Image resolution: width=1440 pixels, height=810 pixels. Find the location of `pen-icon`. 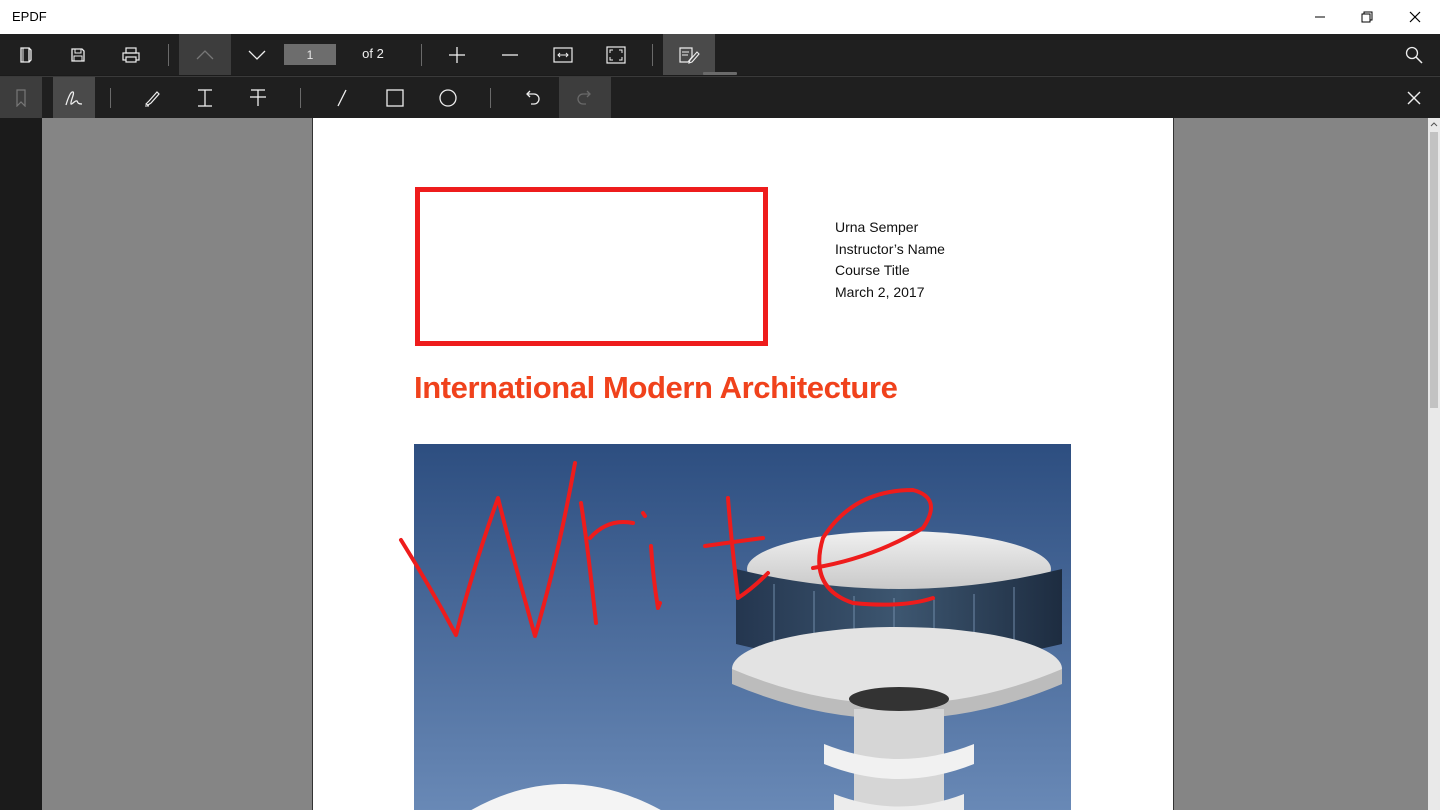

pen-icon is located at coordinates (74, 98).